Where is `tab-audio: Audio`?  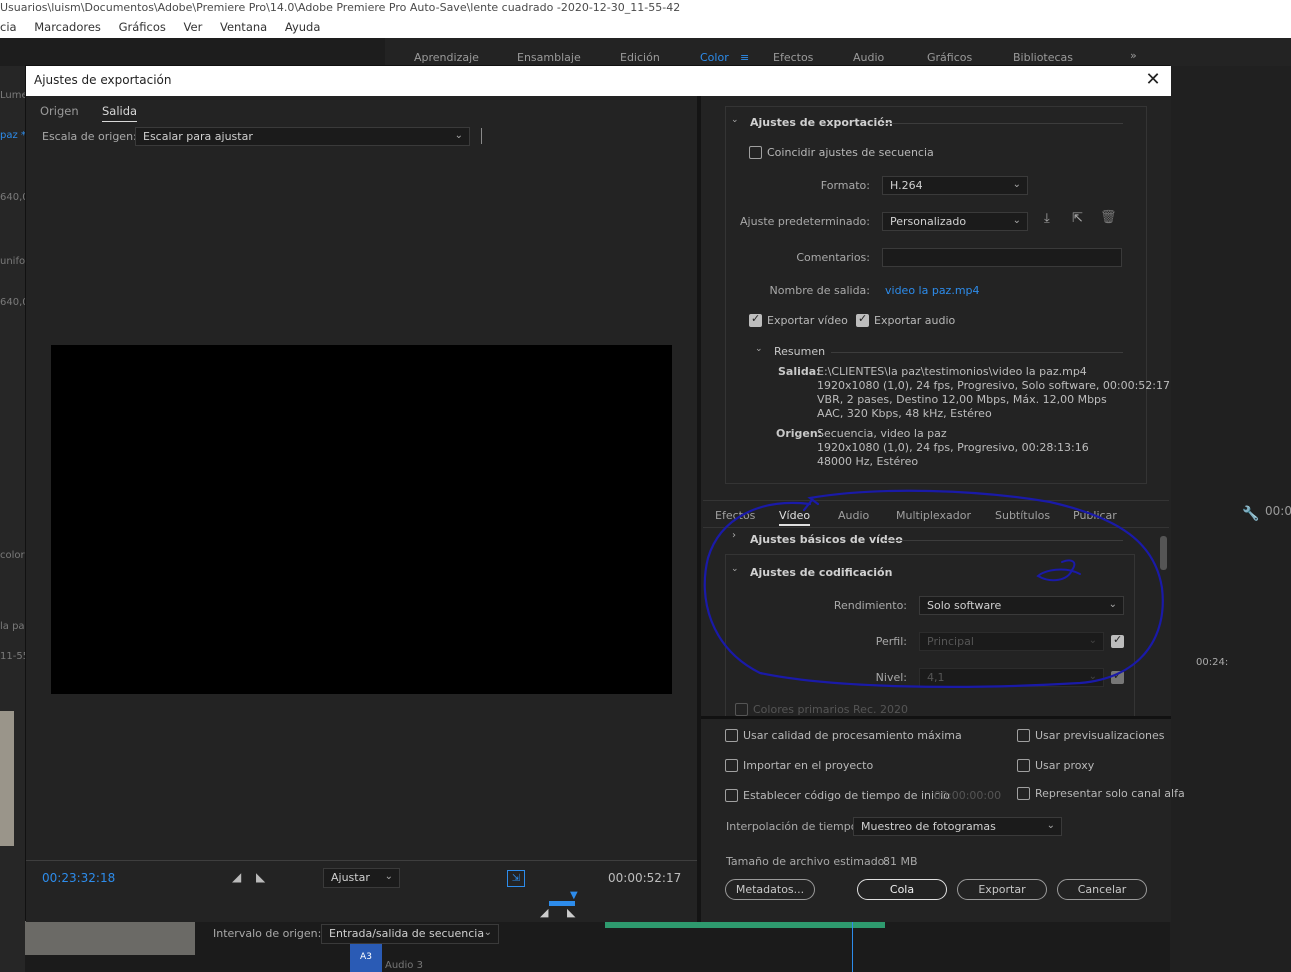 tab-audio: Audio is located at coordinates (853, 515).